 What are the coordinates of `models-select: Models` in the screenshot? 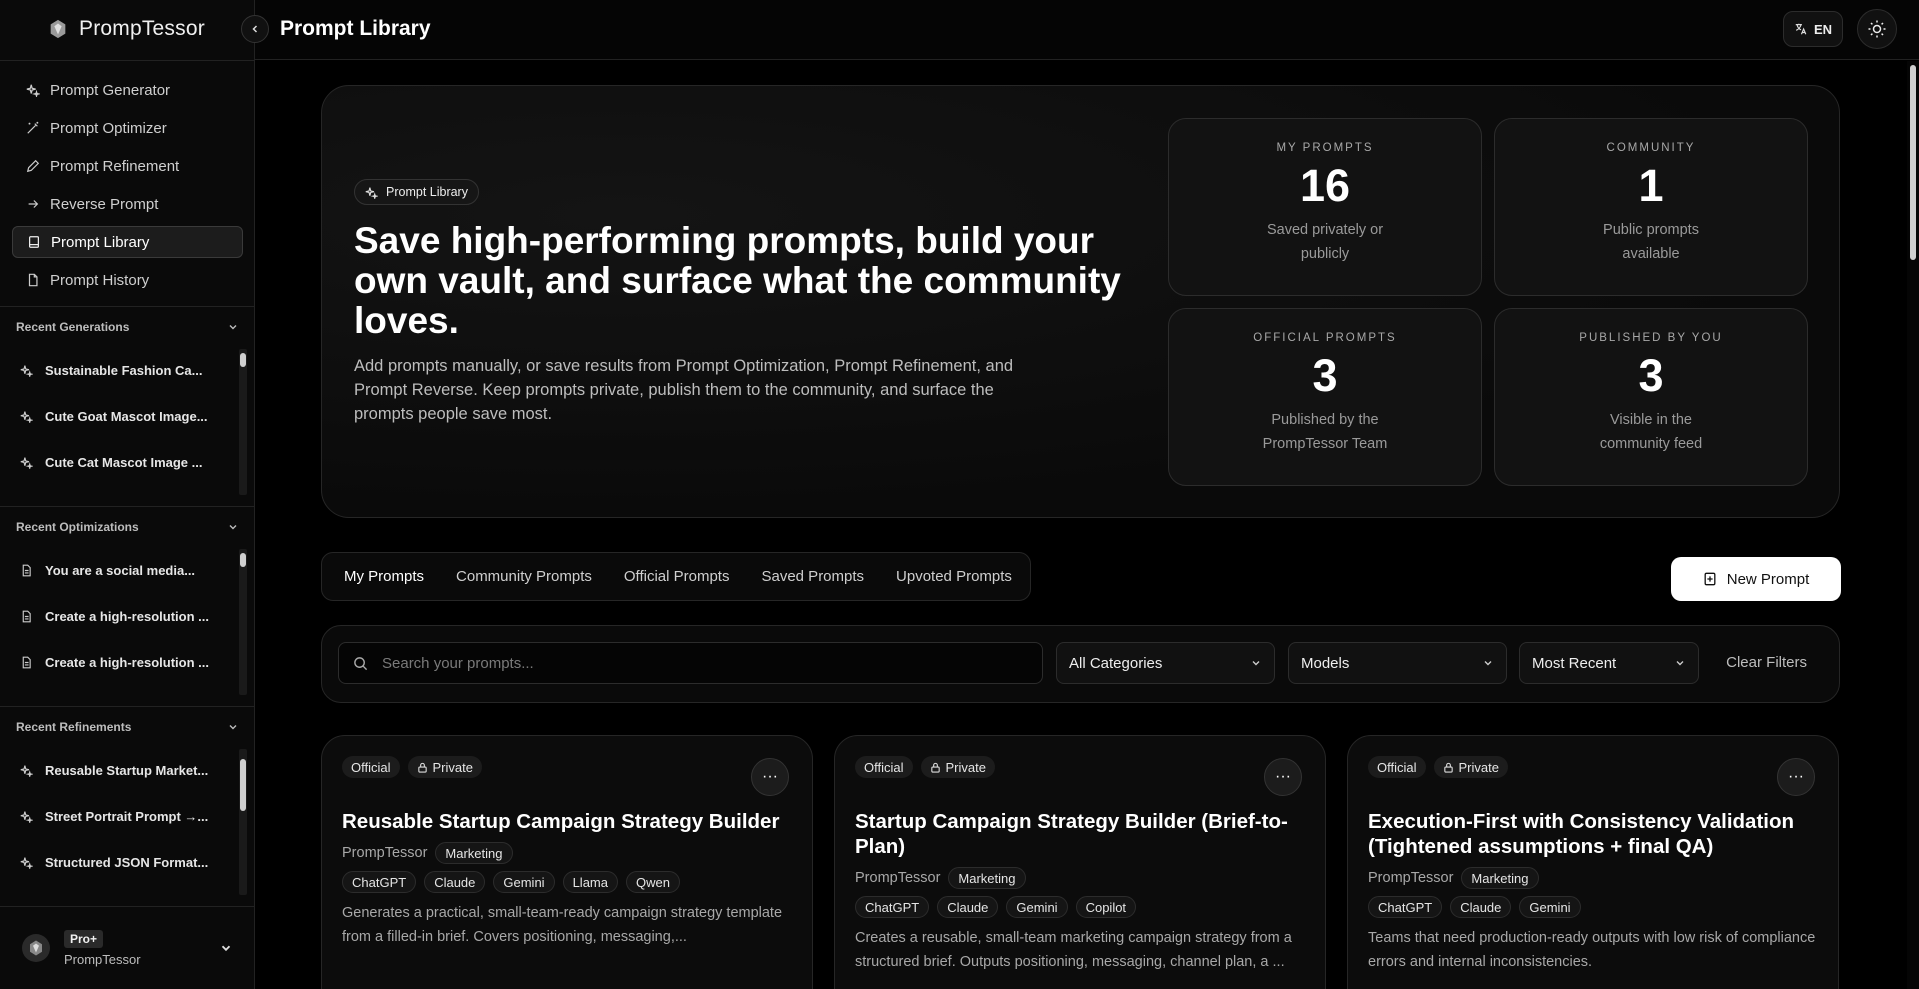 It's located at (1397, 663).